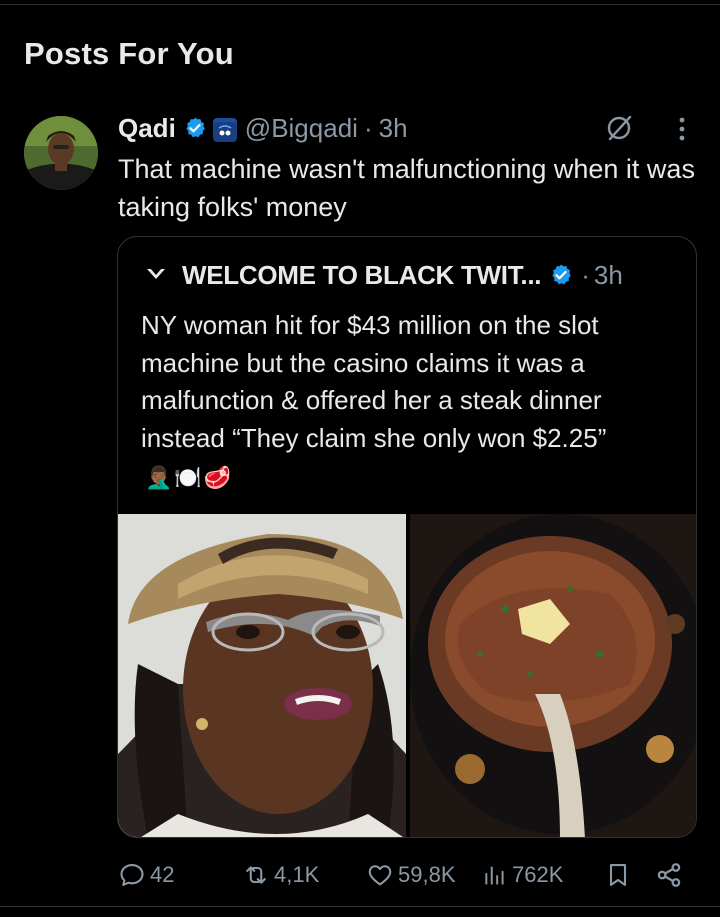 Image resolution: width=720 pixels, height=917 pixels. Describe the element at coordinates (360, 4) in the screenshot. I see `top-divider` at that location.